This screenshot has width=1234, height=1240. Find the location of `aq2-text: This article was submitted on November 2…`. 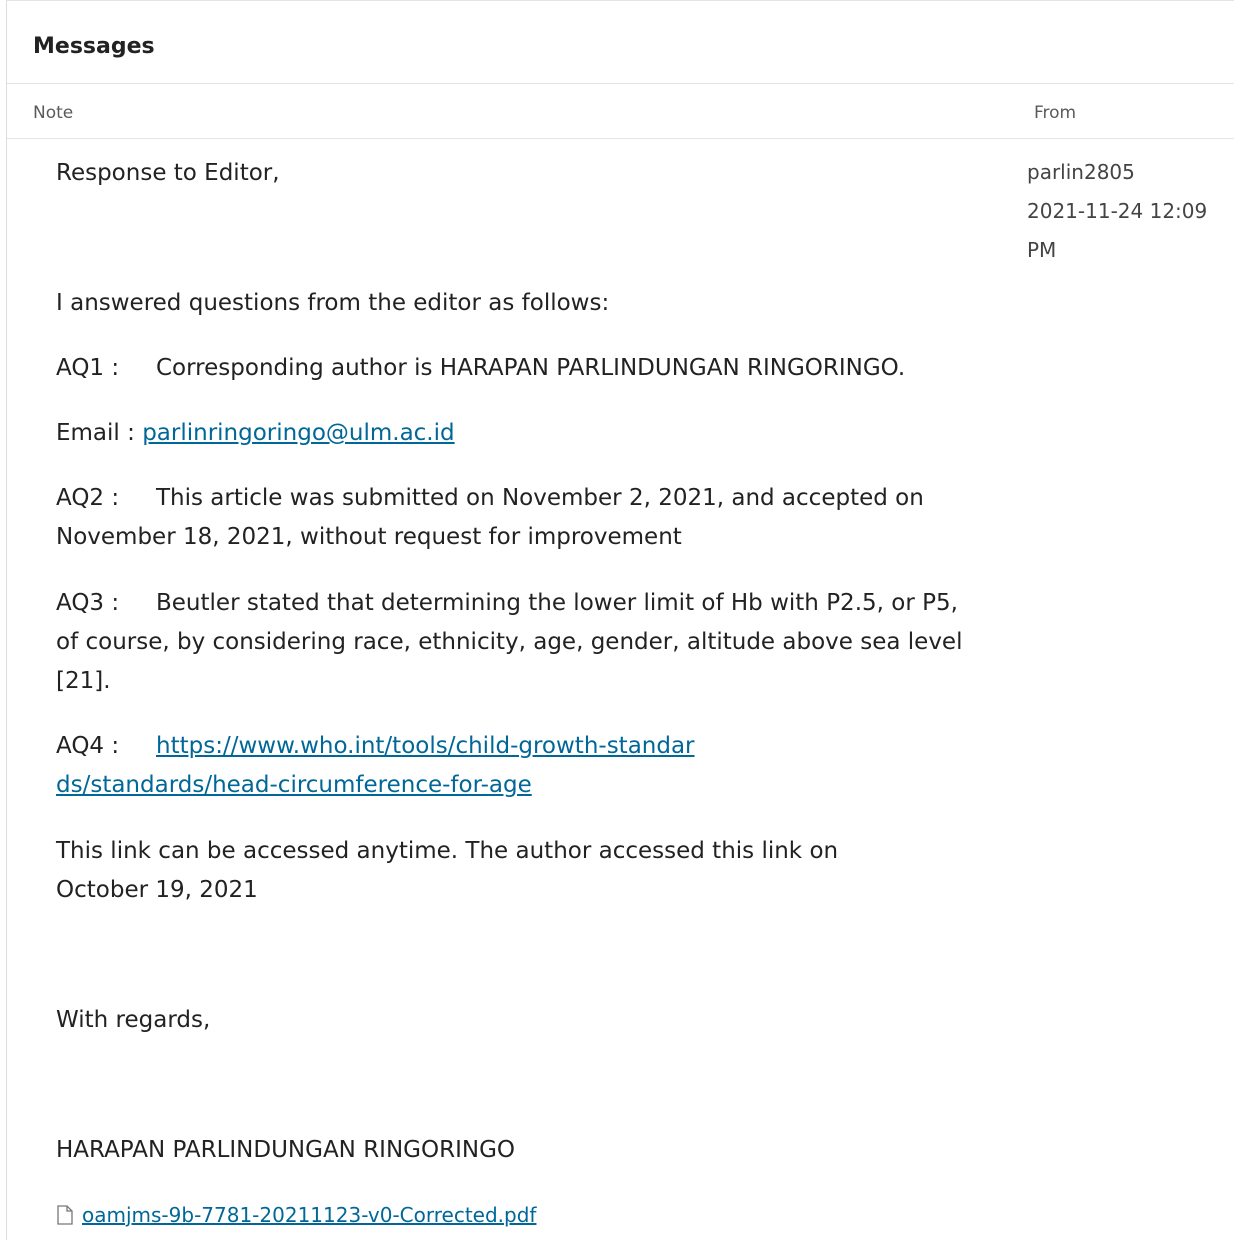

aq2-text: This article was submitted on November 2… is located at coordinates (490, 517).